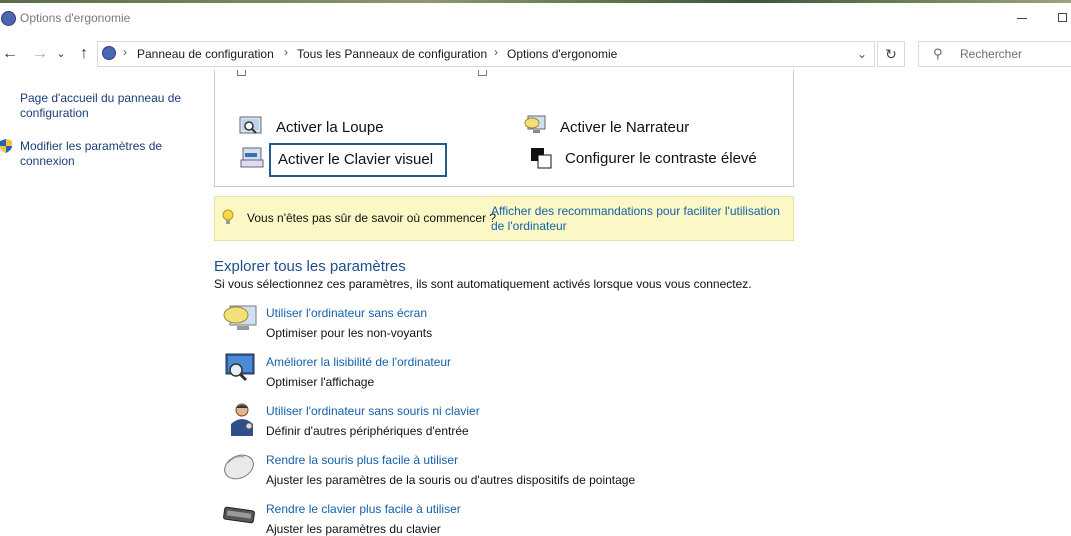  I want to click on high-contrast-icon, so click(541, 158).